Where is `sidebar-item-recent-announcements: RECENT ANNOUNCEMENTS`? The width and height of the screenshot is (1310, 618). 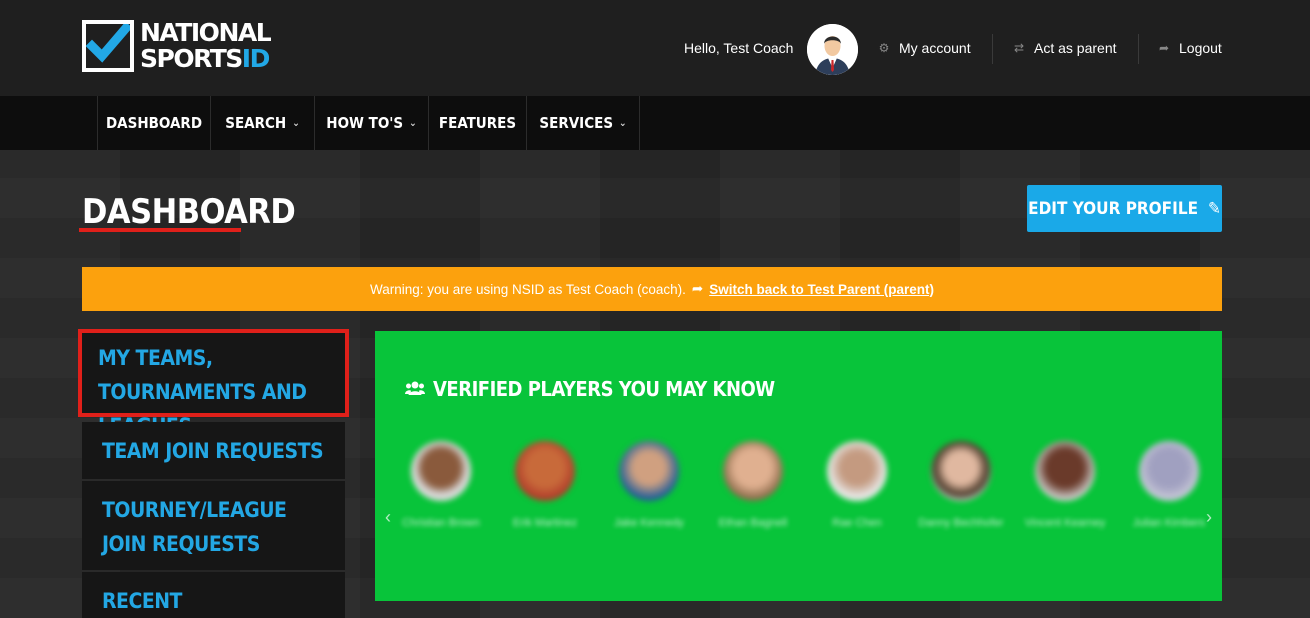
sidebar-item-recent-announcements: RECENT ANNOUNCEMENTS is located at coordinates (213, 595).